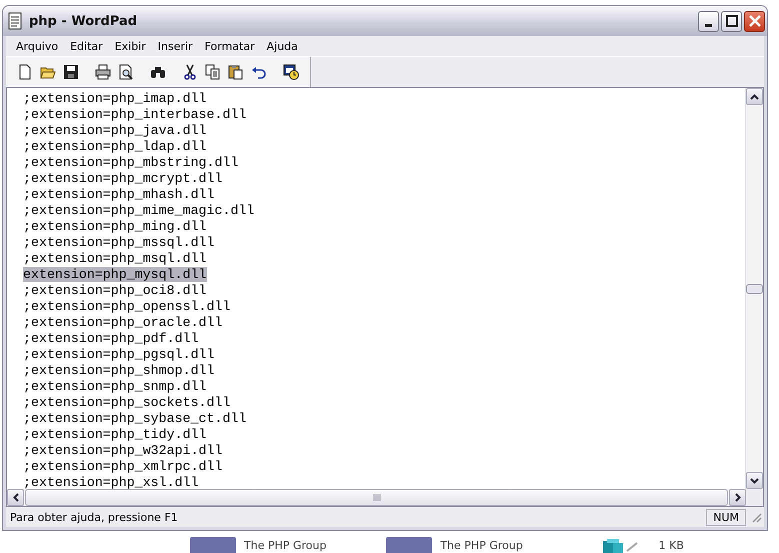 Image resolution: width=779 pixels, height=553 pixels. I want to click on calendar-clock-icon, so click(291, 72).